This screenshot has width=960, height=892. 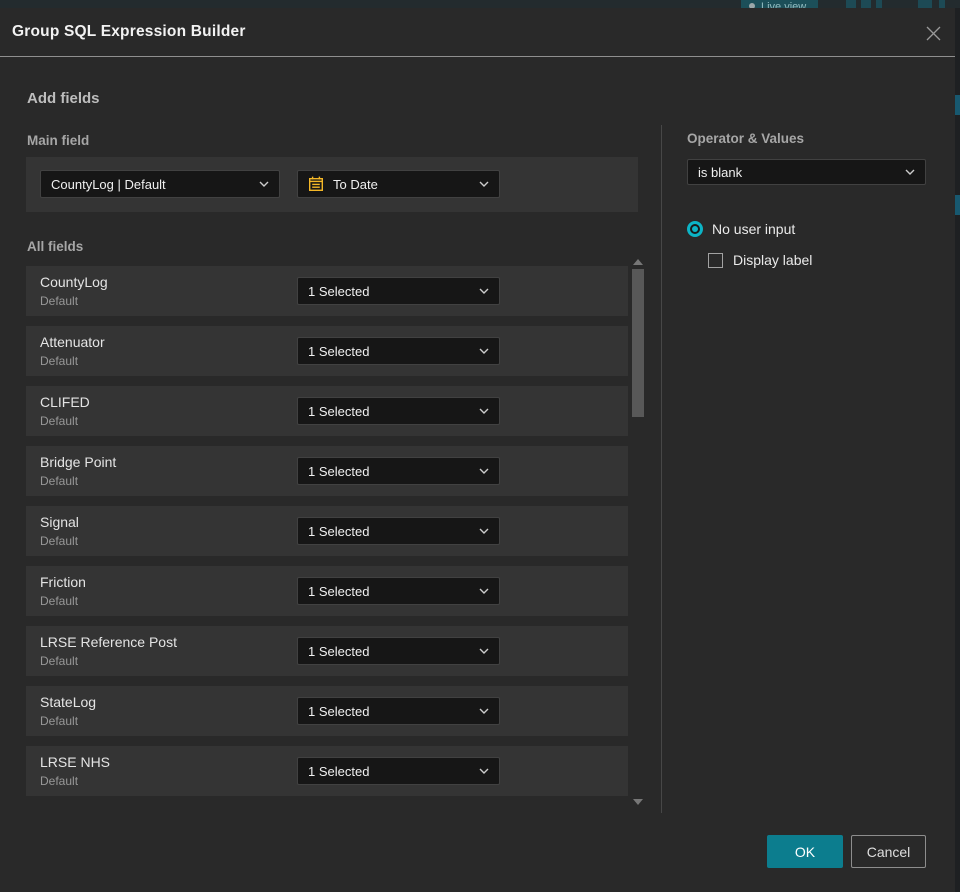 I want to click on field-name: LRSE Reference Post, so click(x=108, y=642).